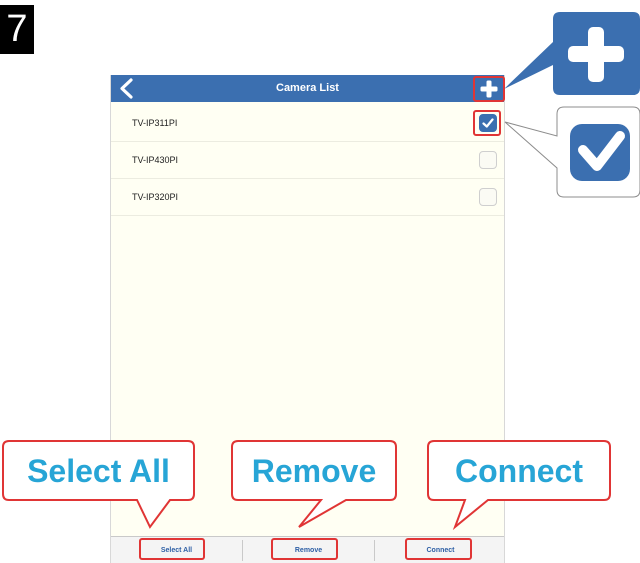 The height and width of the screenshot is (563, 640). I want to click on zoom-check-callout, so click(572, 152).